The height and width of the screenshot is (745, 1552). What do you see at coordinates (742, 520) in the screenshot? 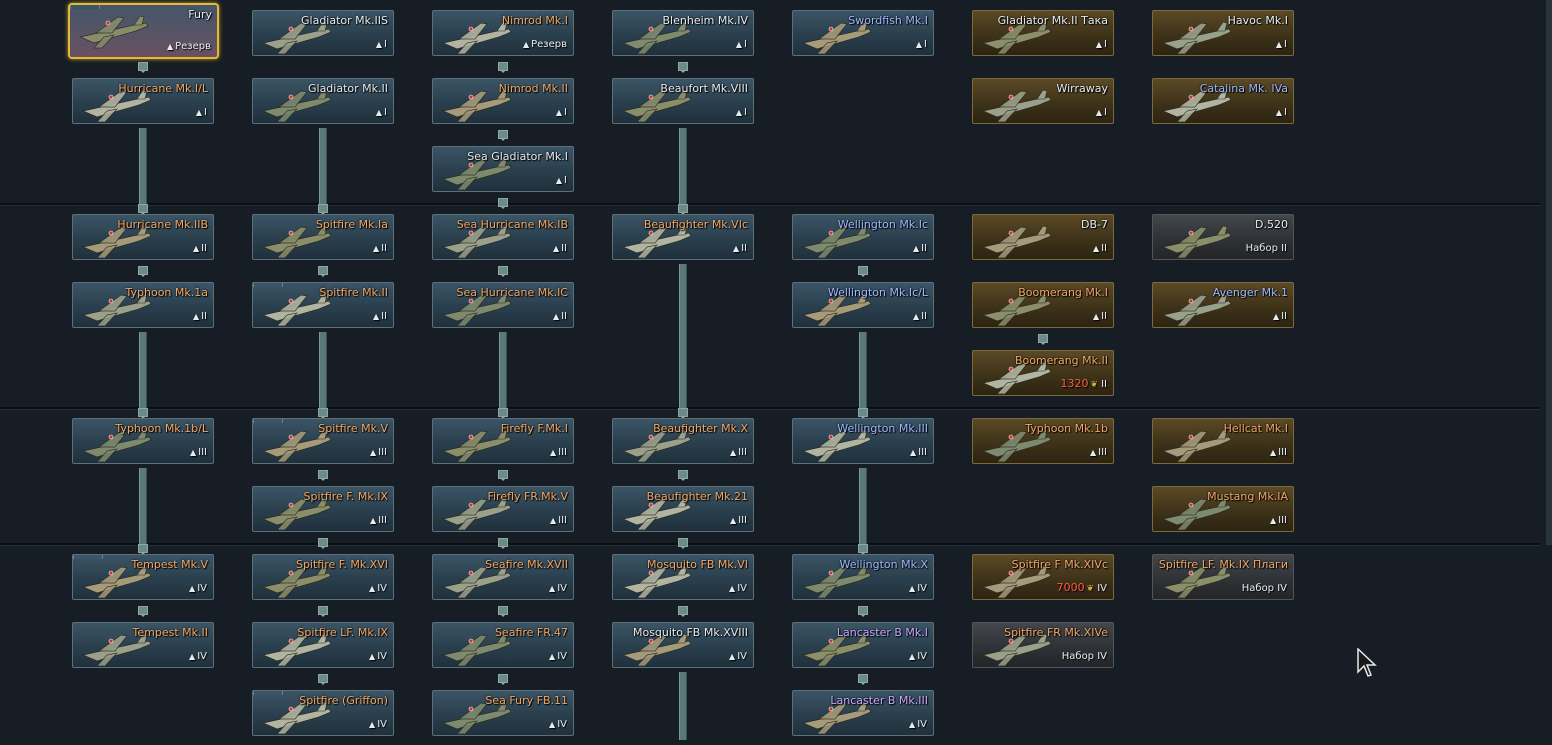
I see `rank-label: III` at bounding box center [742, 520].